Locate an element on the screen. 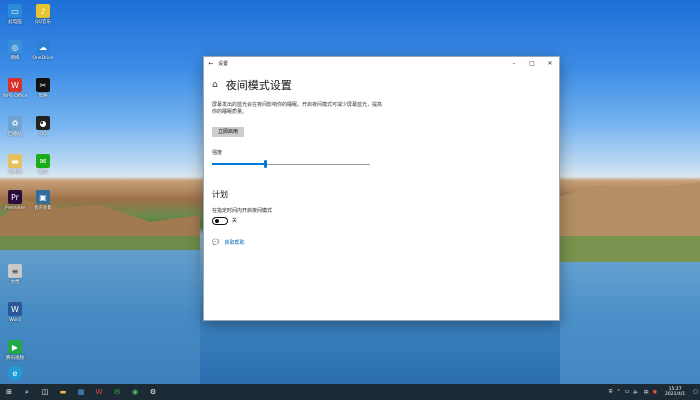 This screenshot has height=400, width=700. premiere-icon: Pr is located at coordinates (15, 197).